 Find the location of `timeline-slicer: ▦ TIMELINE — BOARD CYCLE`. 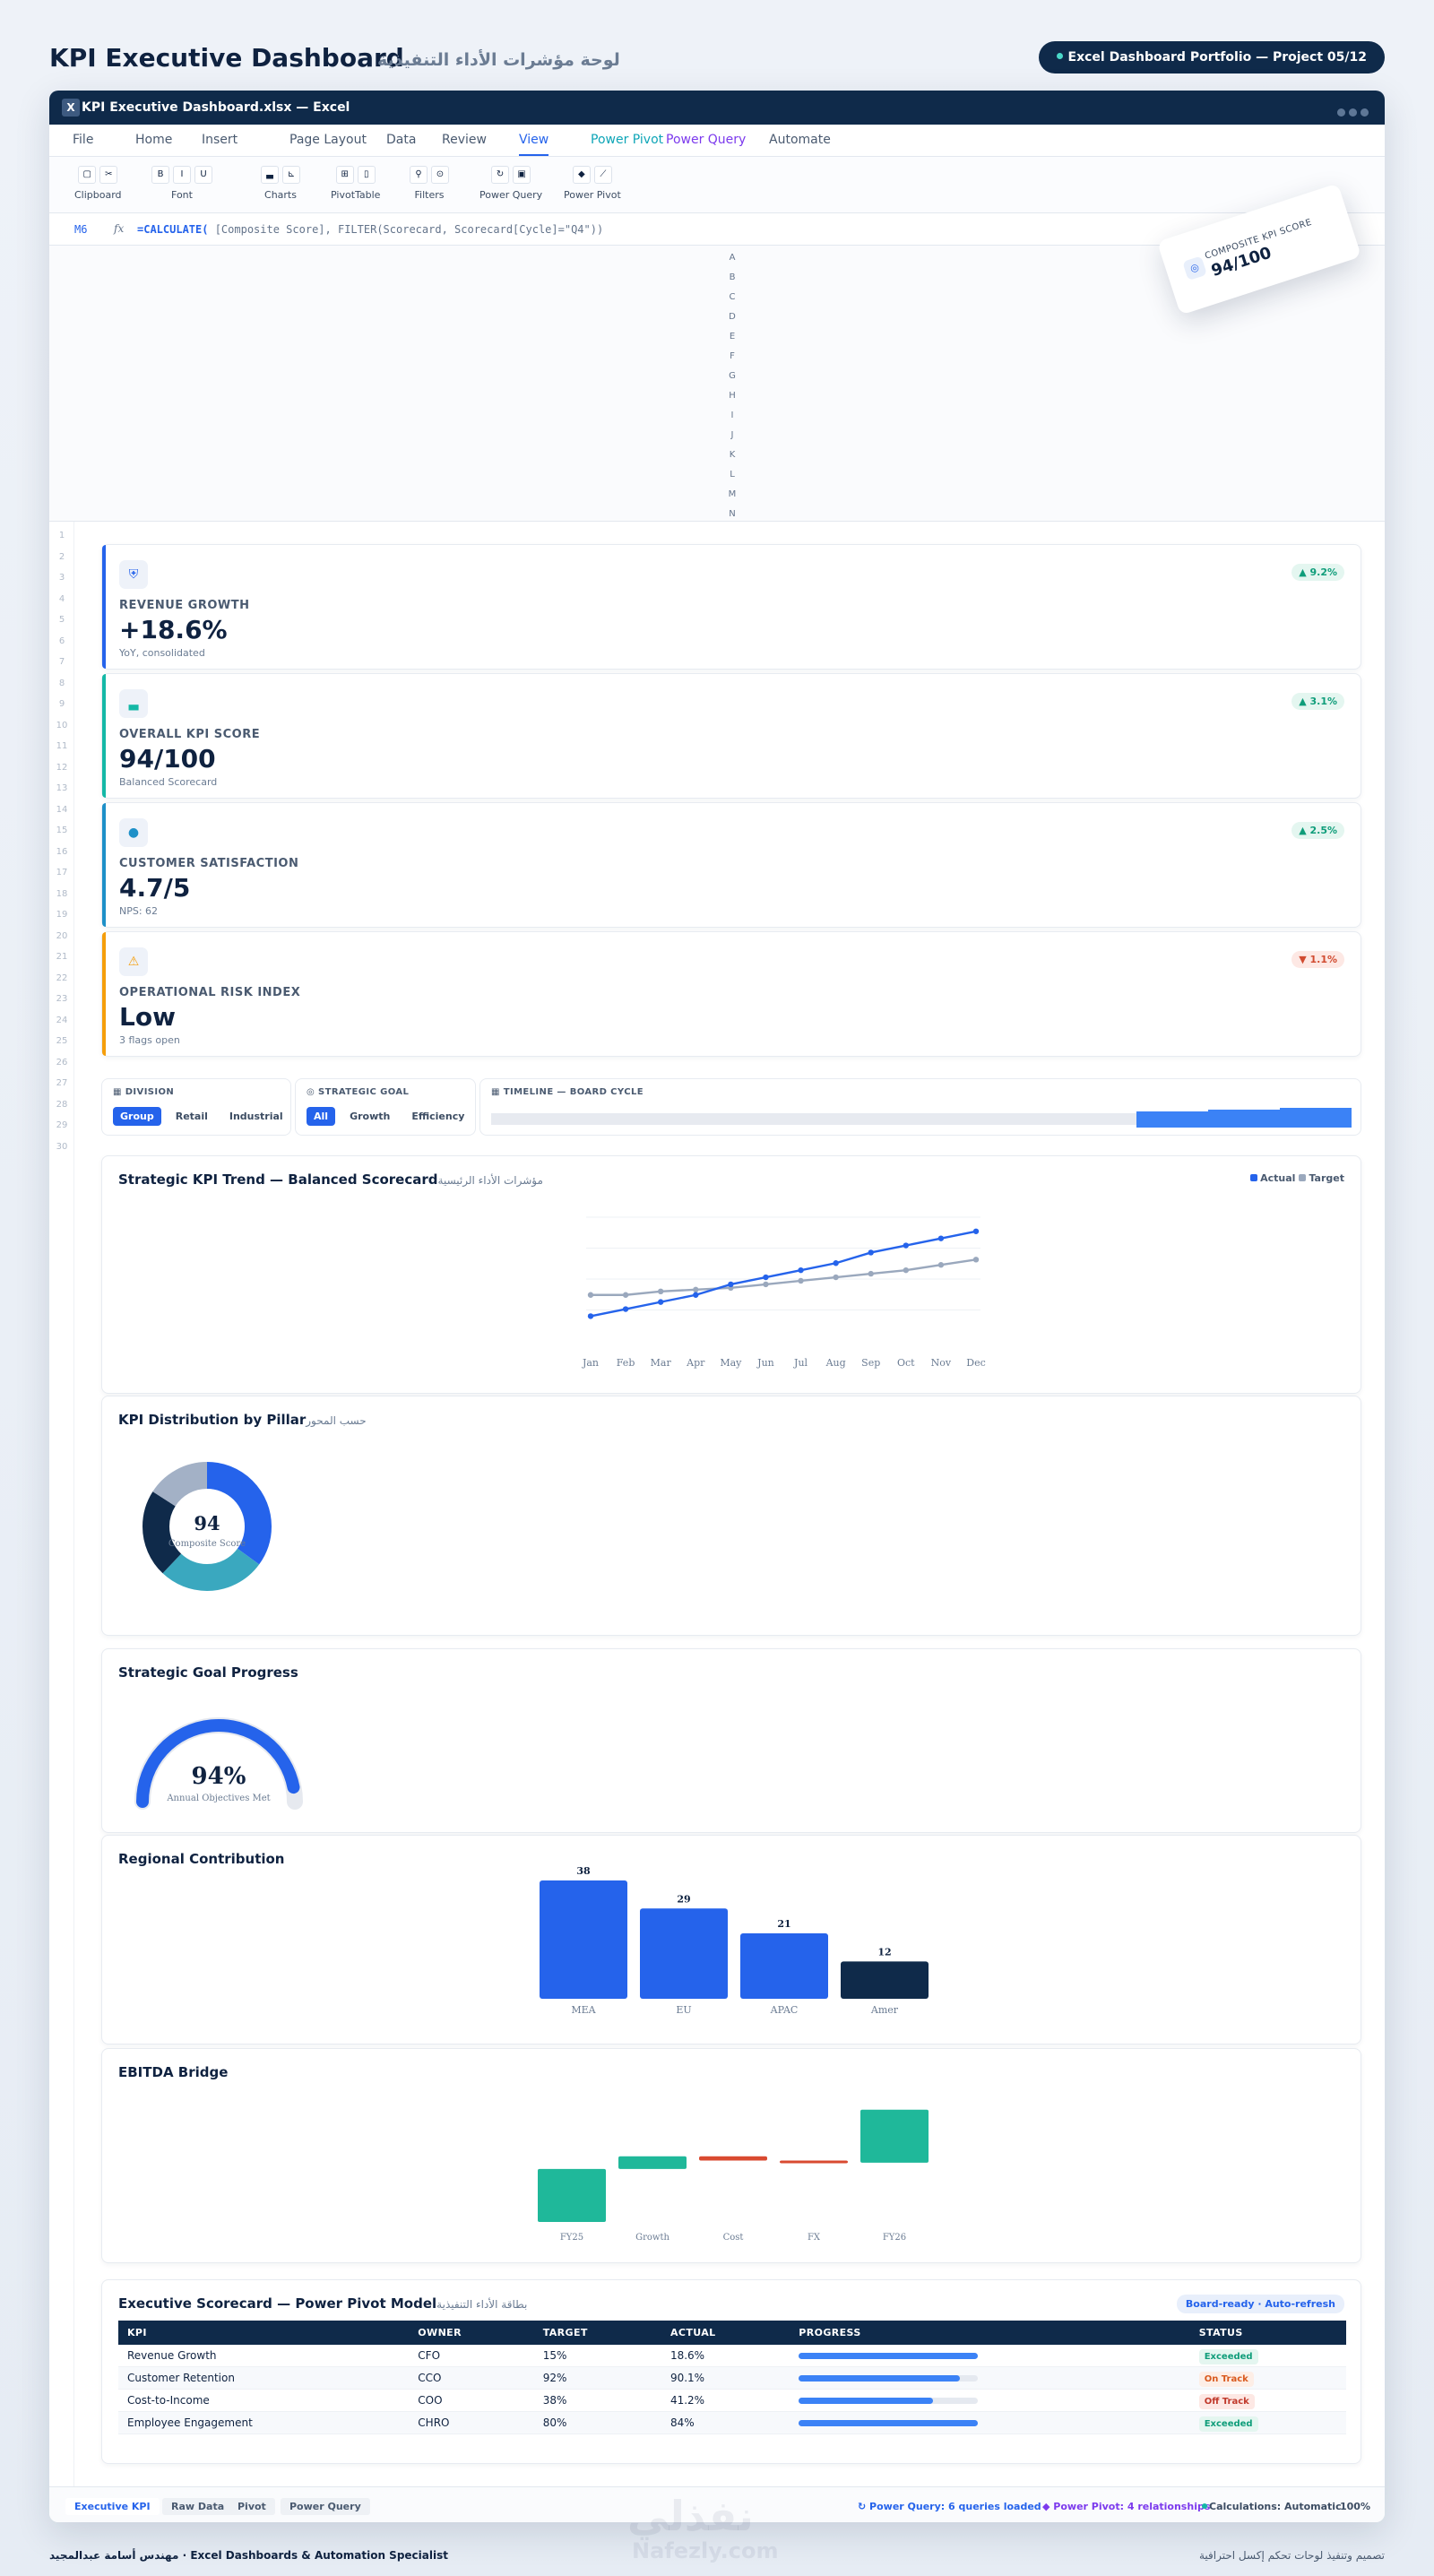

timeline-slicer: ▦ TIMELINE — BOARD CYCLE is located at coordinates (920, 1107).